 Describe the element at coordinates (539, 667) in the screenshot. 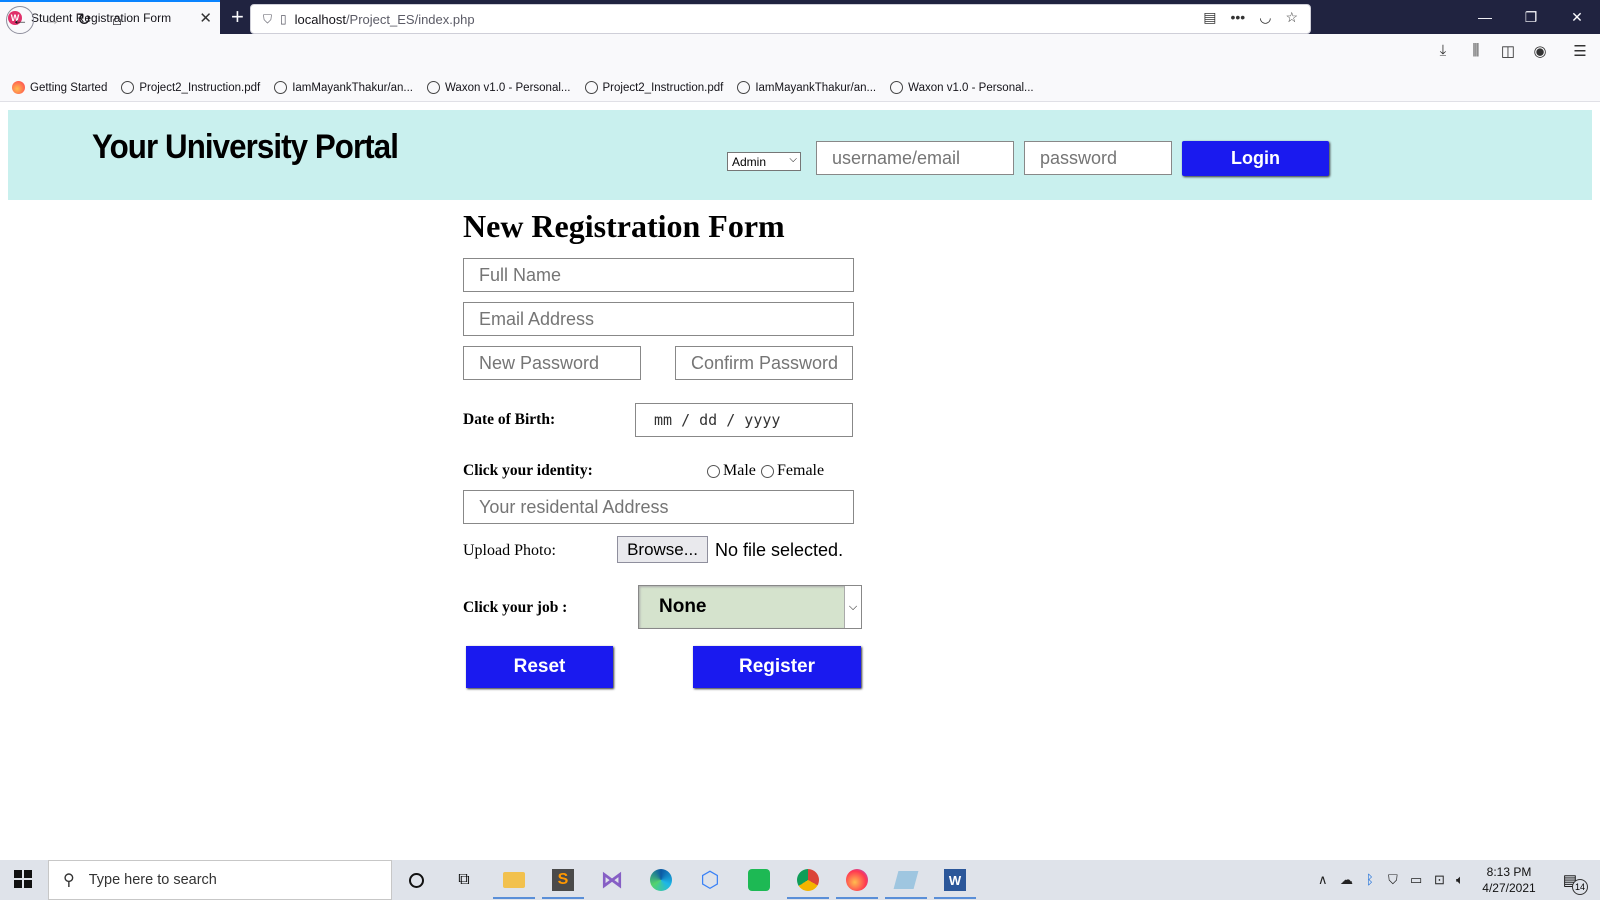

I see `reset-button: Reset` at that location.